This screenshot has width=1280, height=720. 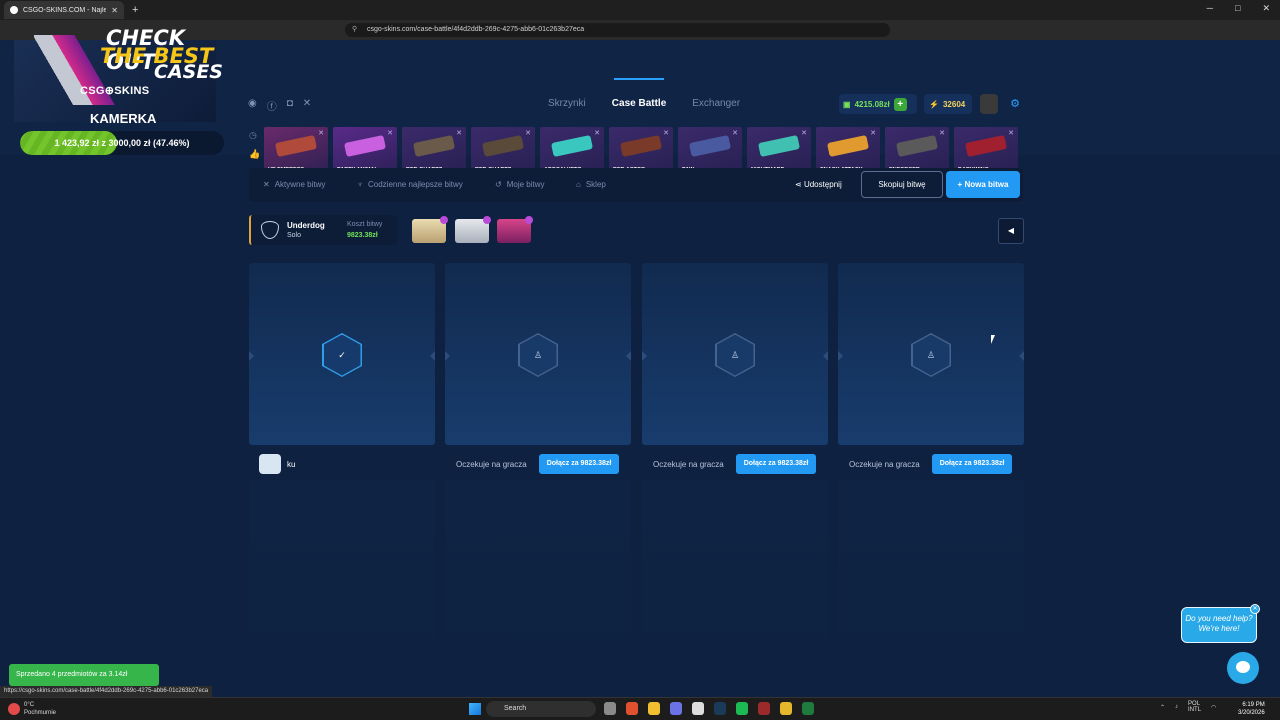 I want to click on main-nav: Skrzynki Case Battle Exchanger, so click(x=644, y=93).